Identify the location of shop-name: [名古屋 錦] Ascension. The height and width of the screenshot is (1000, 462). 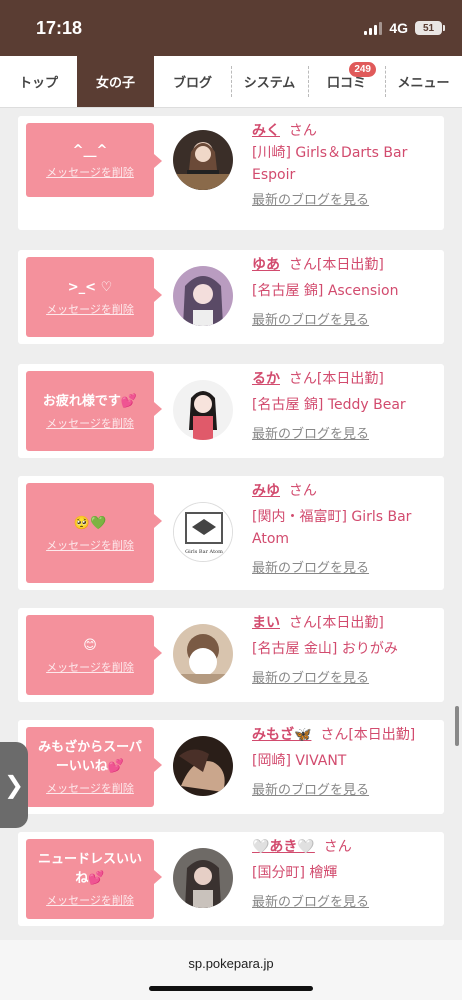
(325, 291).